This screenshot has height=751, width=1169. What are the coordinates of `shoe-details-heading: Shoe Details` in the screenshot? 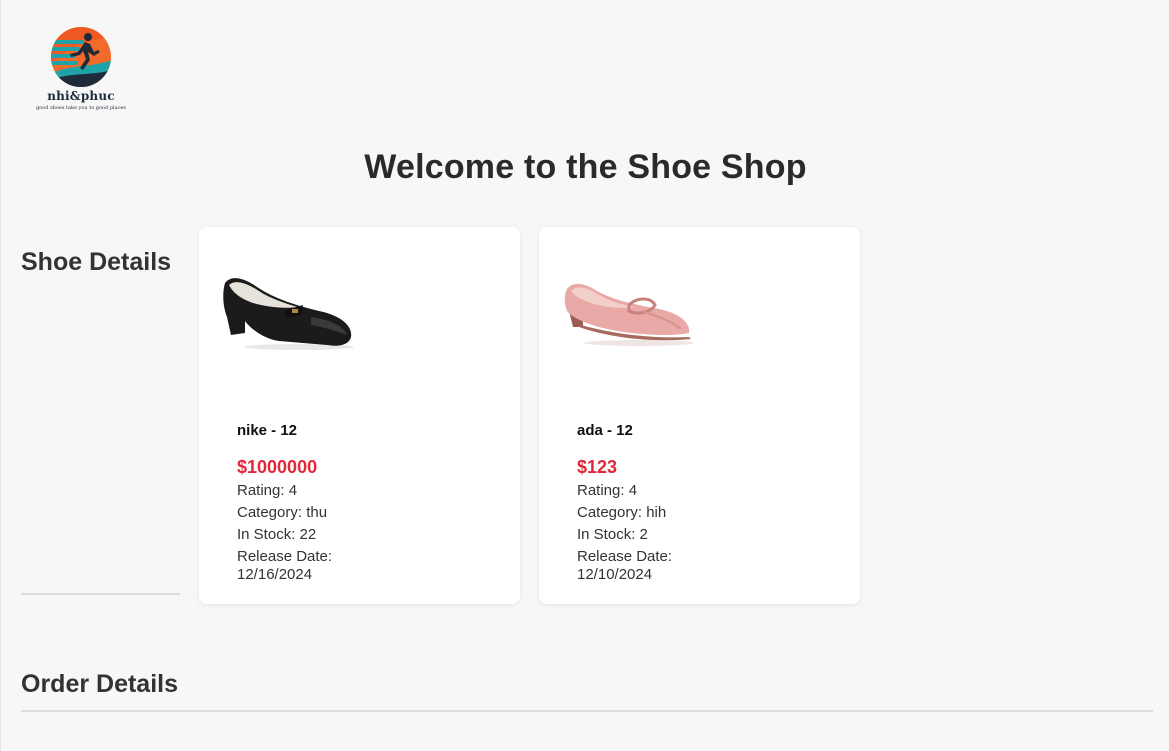 It's located at (96, 262).